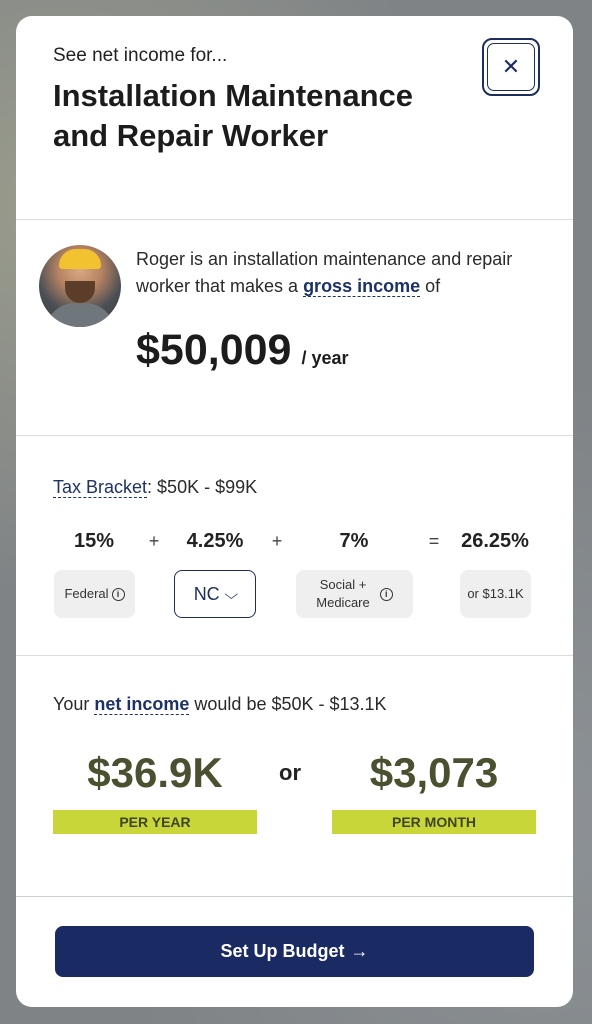 The height and width of the screenshot is (1024, 592). I want to click on per-year-tag: PER YEAR, so click(155, 822).